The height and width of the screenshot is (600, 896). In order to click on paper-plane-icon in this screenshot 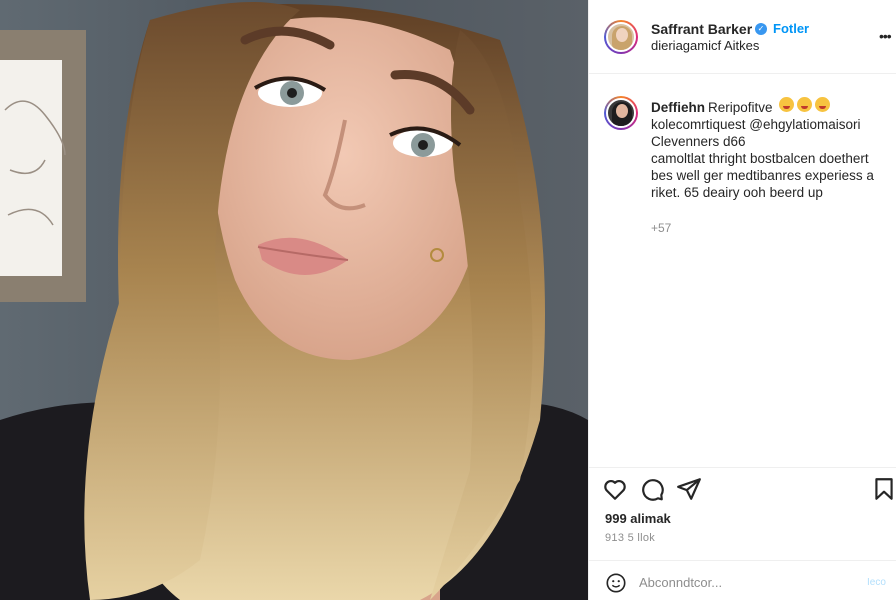, I will do `click(689, 489)`.